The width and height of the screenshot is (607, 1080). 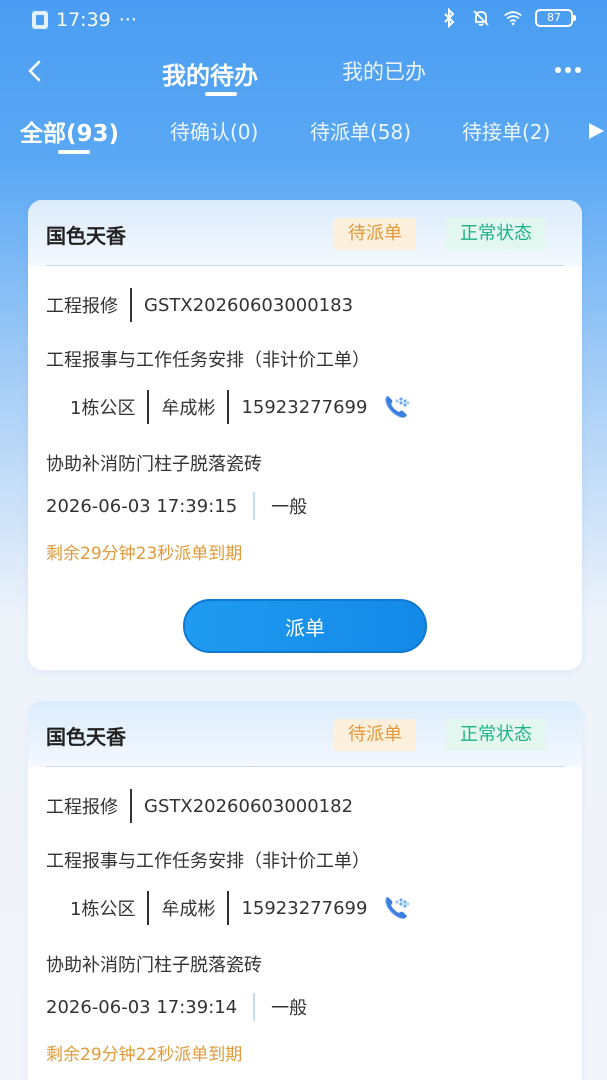 I want to click on time-row: 2026-06-03 17:39:15 一般, so click(x=176, y=506).